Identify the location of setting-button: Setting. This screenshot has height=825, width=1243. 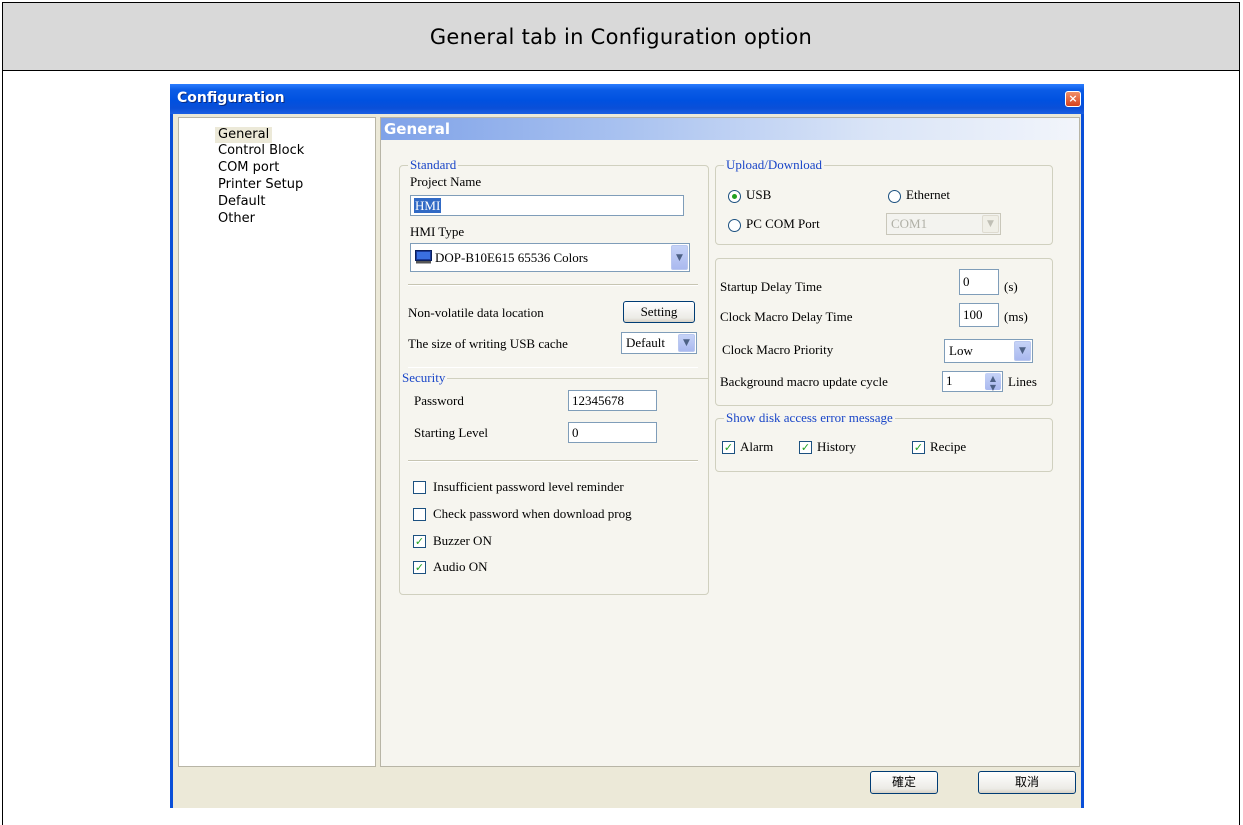
(659, 312).